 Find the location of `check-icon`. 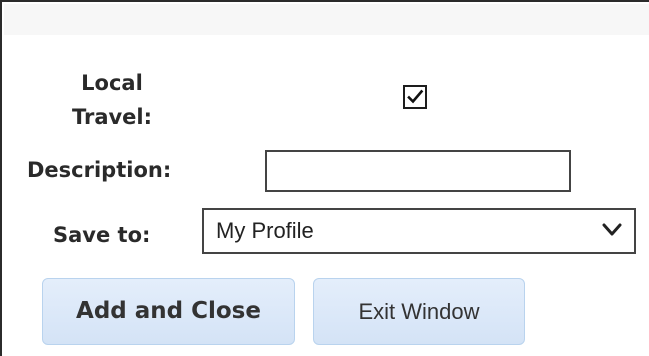

check-icon is located at coordinates (415, 96).